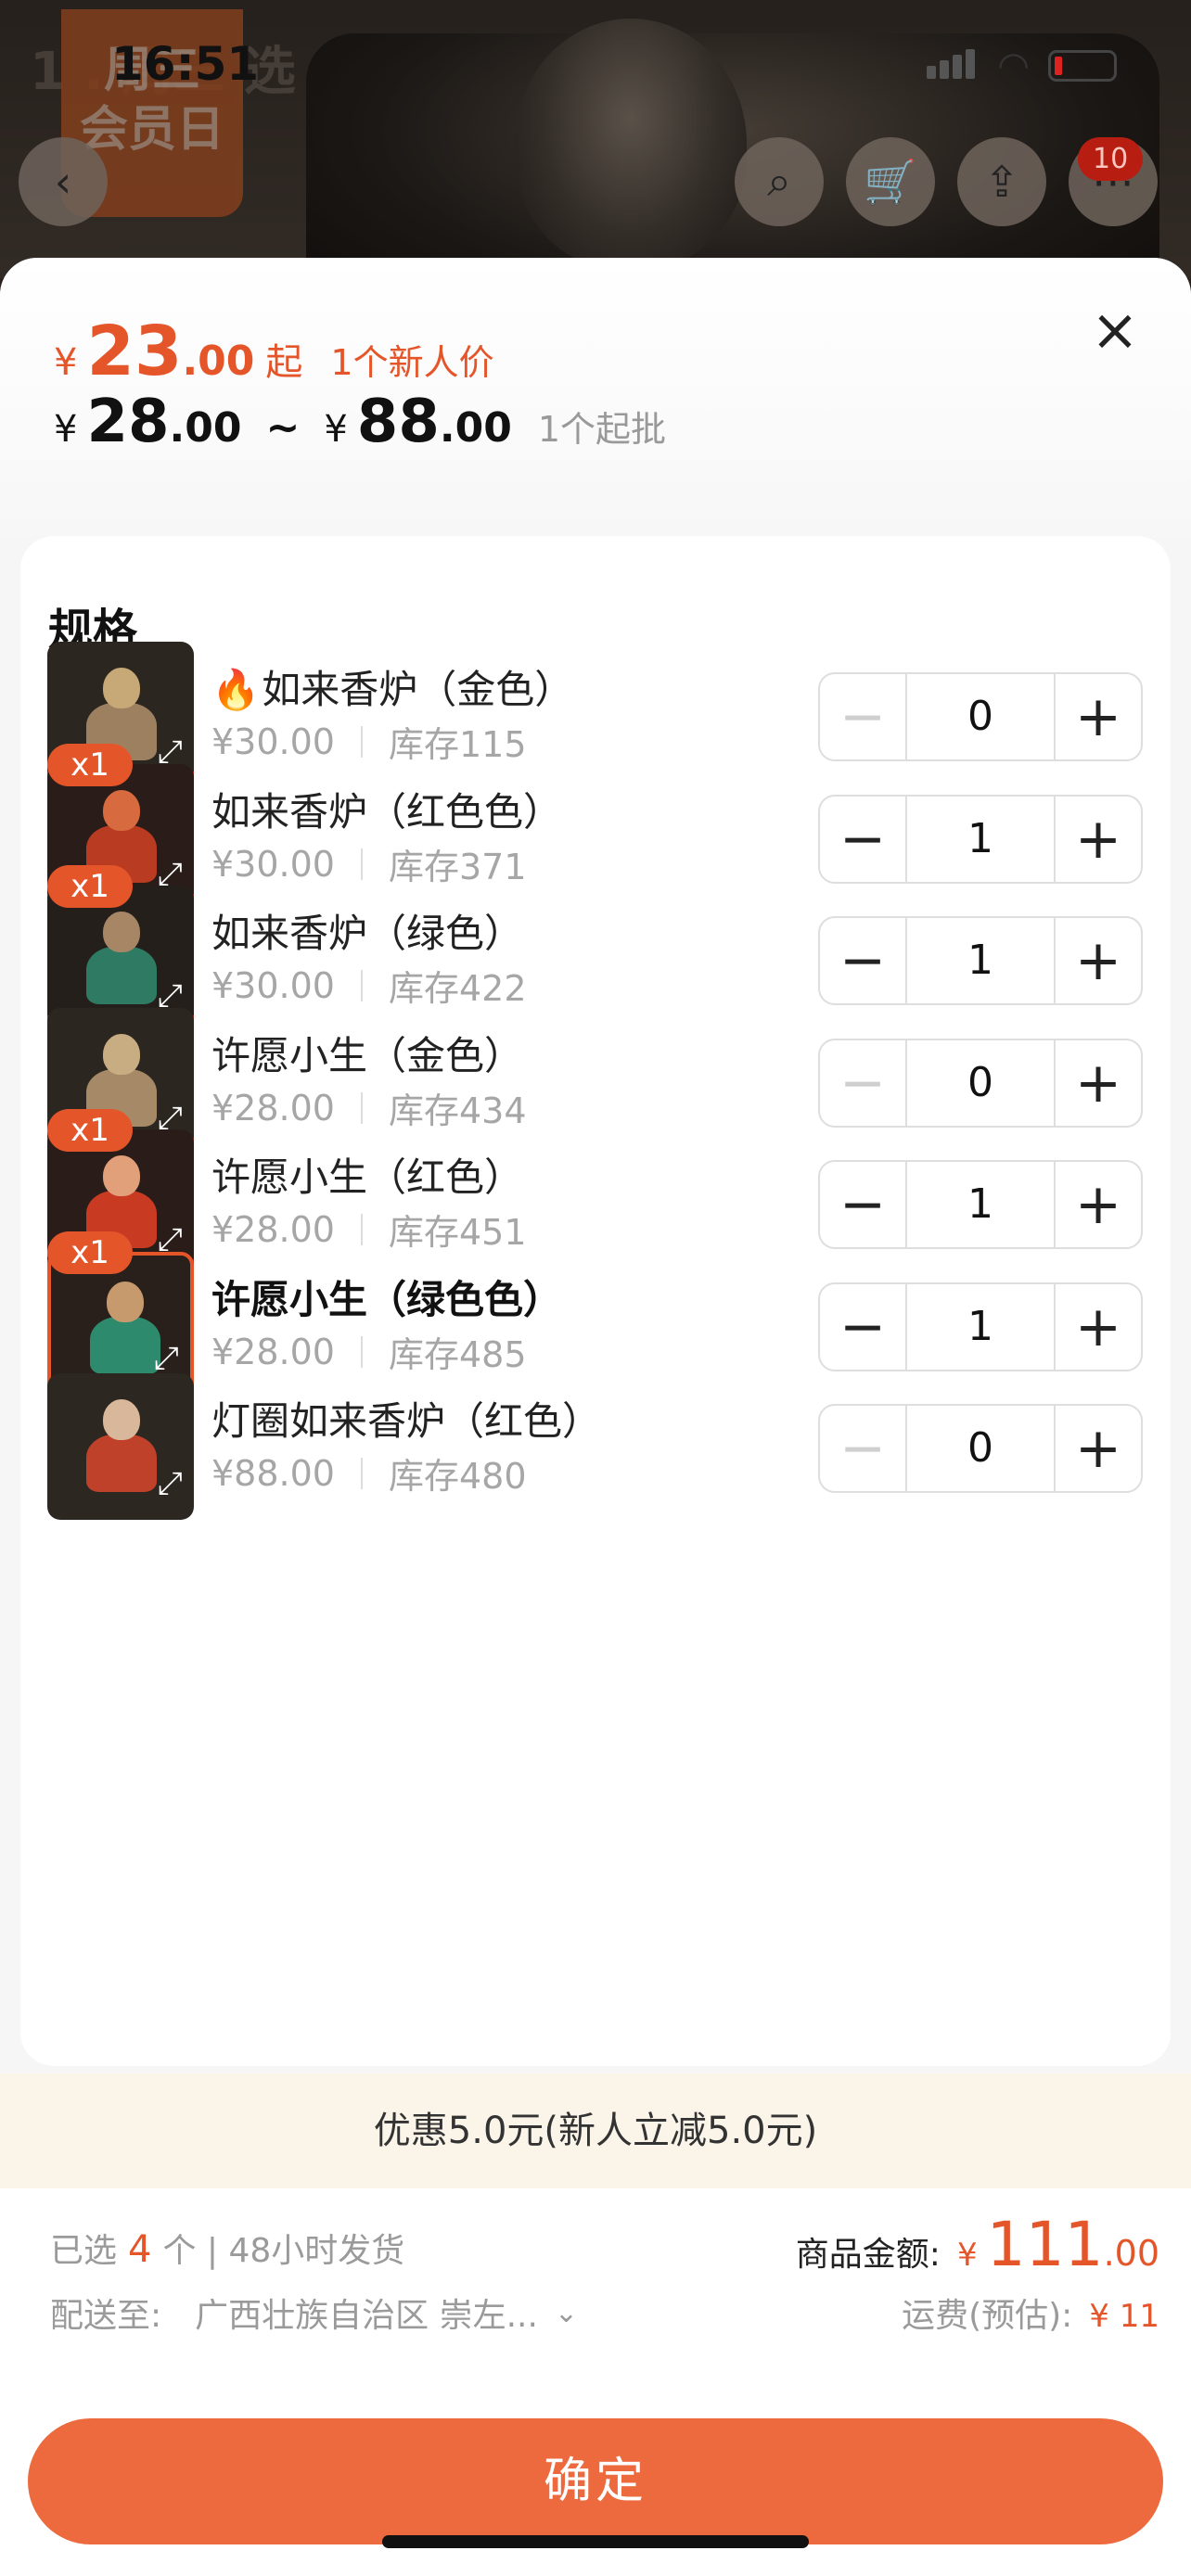  What do you see at coordinates (369, 1230) in the screenshot?
I see `spec-meta: ¥28.00 库存451` at bounding box center [369, 1230].